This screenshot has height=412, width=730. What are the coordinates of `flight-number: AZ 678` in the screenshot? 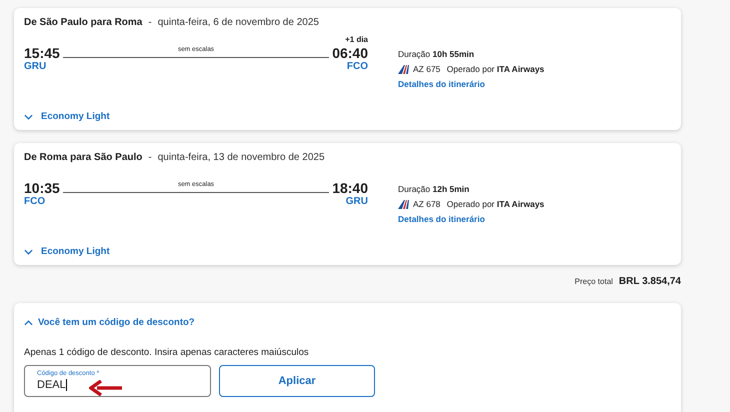 It's located at (426, 204).